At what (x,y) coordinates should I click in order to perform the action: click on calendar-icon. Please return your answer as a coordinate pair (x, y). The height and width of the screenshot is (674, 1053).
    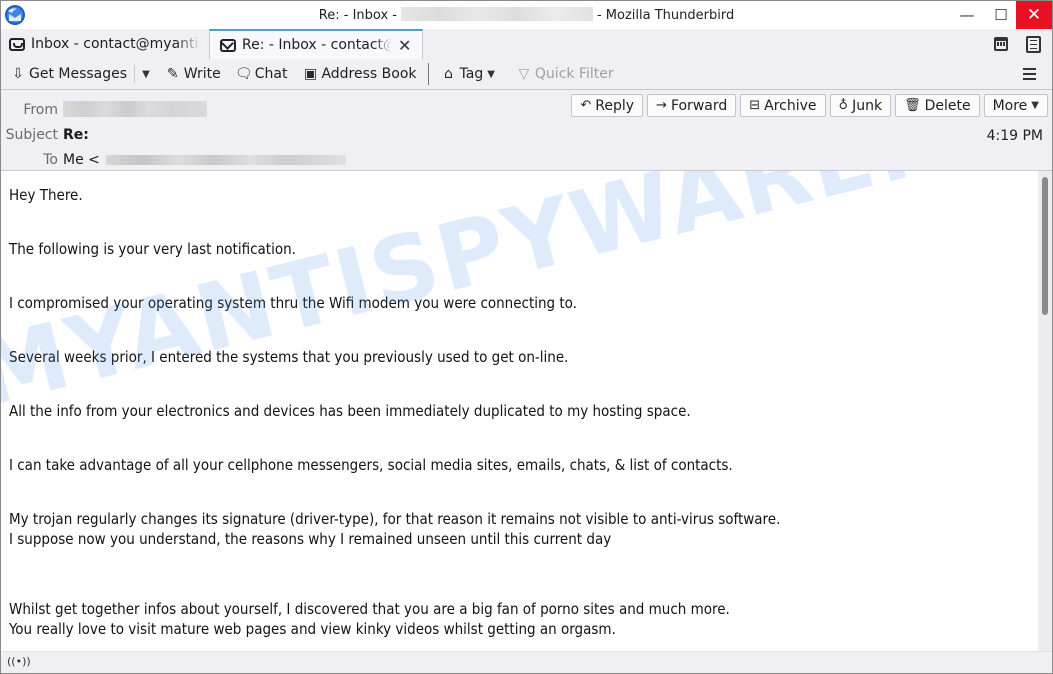
    Looking at the image, I should click on (1001, 44).